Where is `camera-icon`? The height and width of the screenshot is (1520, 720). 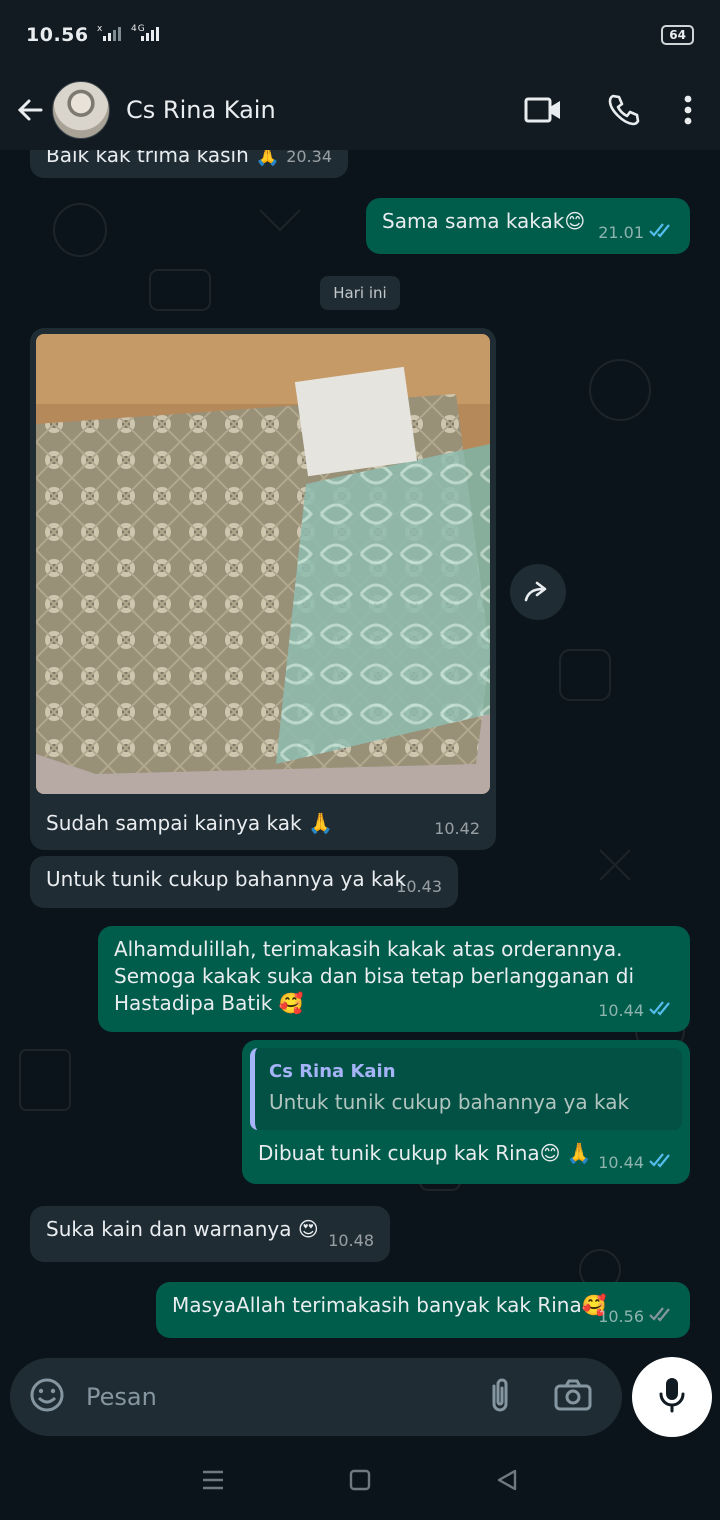
camera-icon is located at coordinates (573, 1397).